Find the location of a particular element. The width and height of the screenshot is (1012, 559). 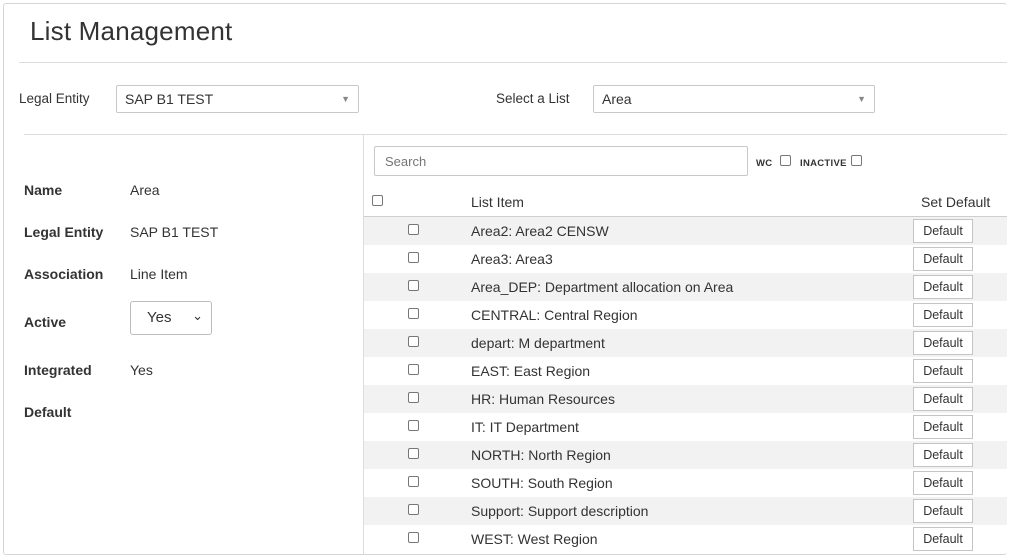

integrated-value: Yes is located at coordinates (141, 370).